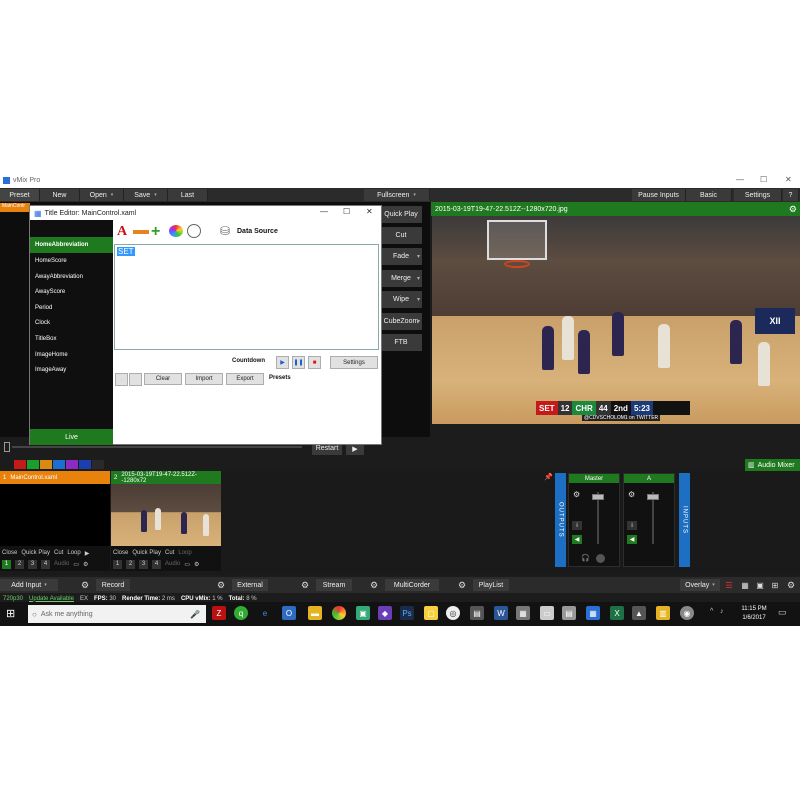  Describe the element at coordinates (585, 558) in the screenshot. I see `headphones-icon: 🎧` at that location.